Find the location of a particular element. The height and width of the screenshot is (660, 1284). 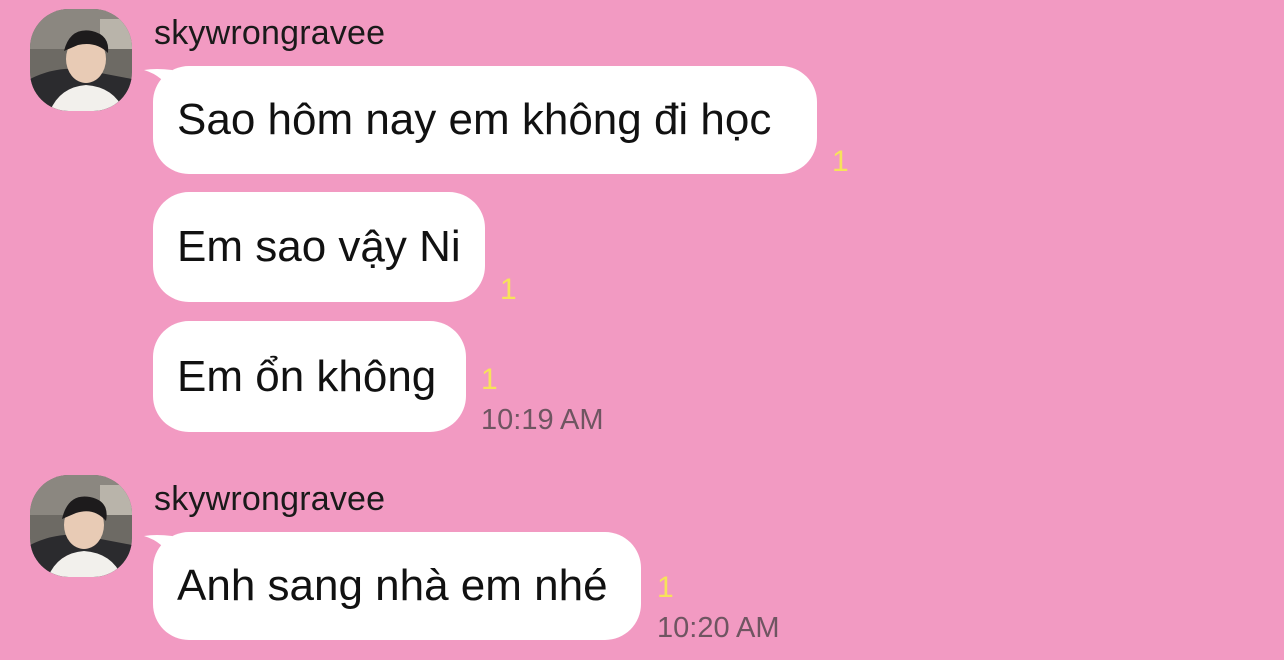

message-text: Em sao vậy Ni is located at coordinates (319, 246).